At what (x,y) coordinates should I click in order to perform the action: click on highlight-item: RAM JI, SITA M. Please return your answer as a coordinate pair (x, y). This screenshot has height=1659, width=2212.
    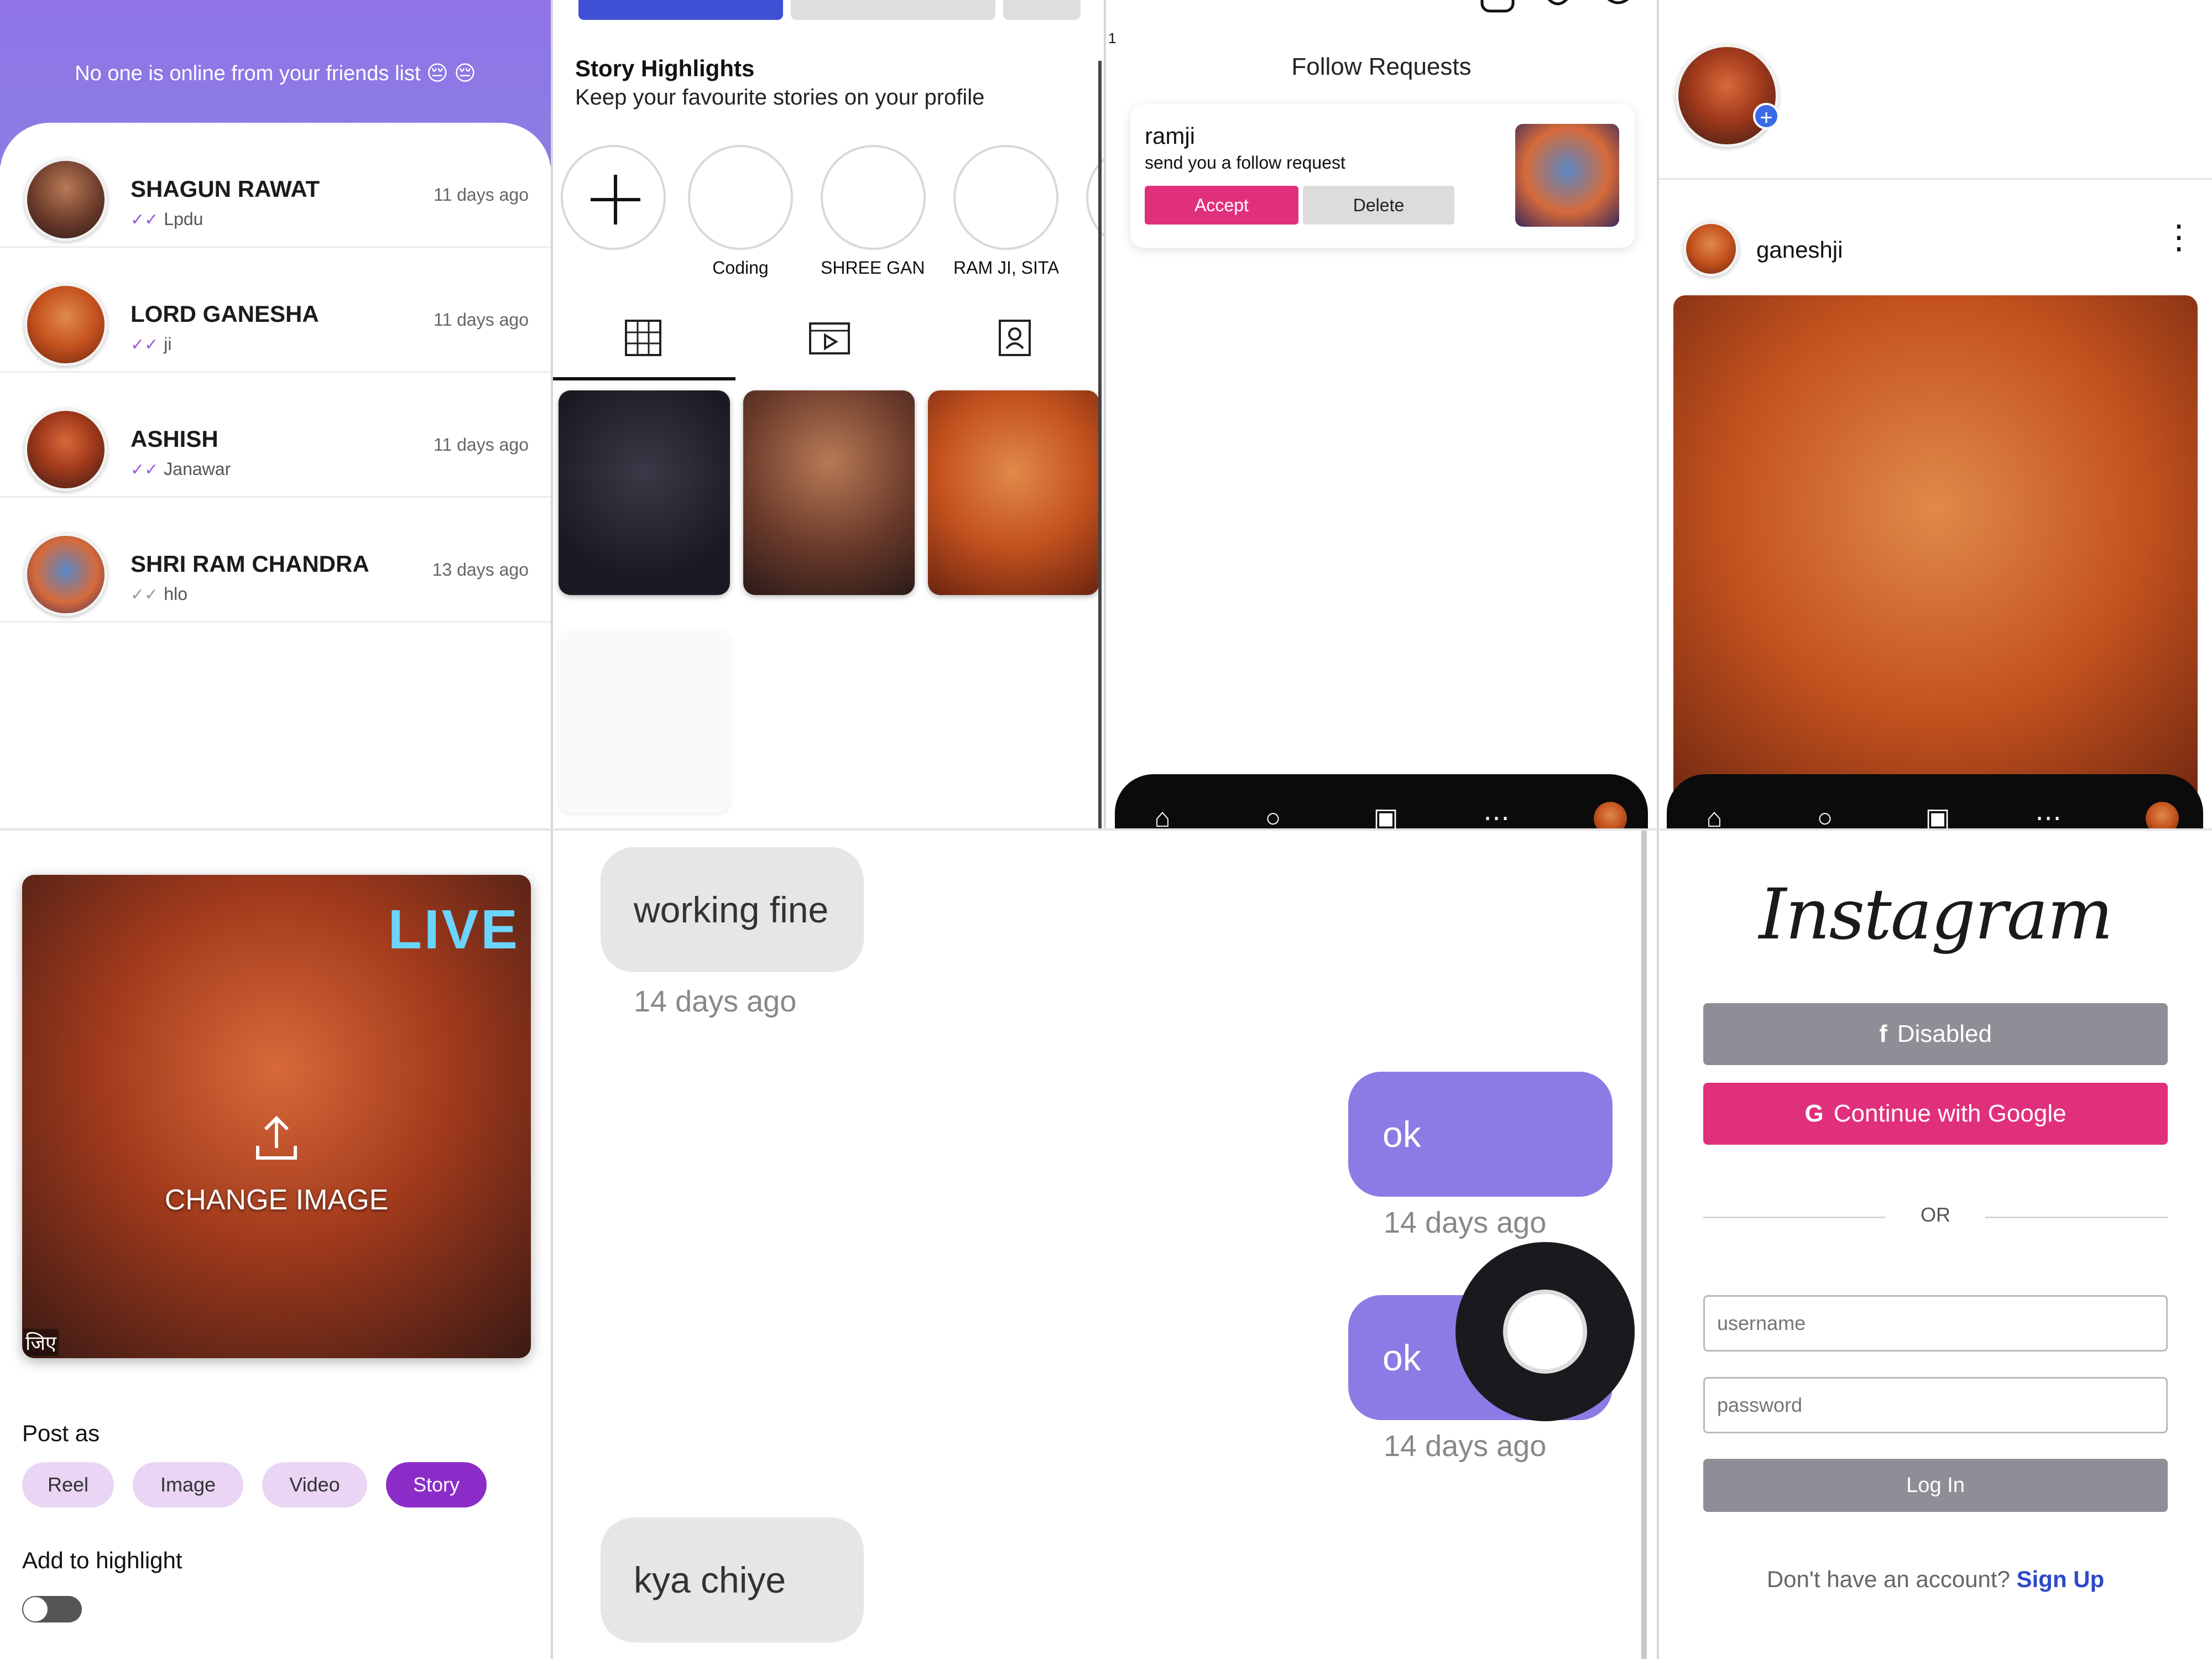
    Looking at the image, I should click on (1006, 212).